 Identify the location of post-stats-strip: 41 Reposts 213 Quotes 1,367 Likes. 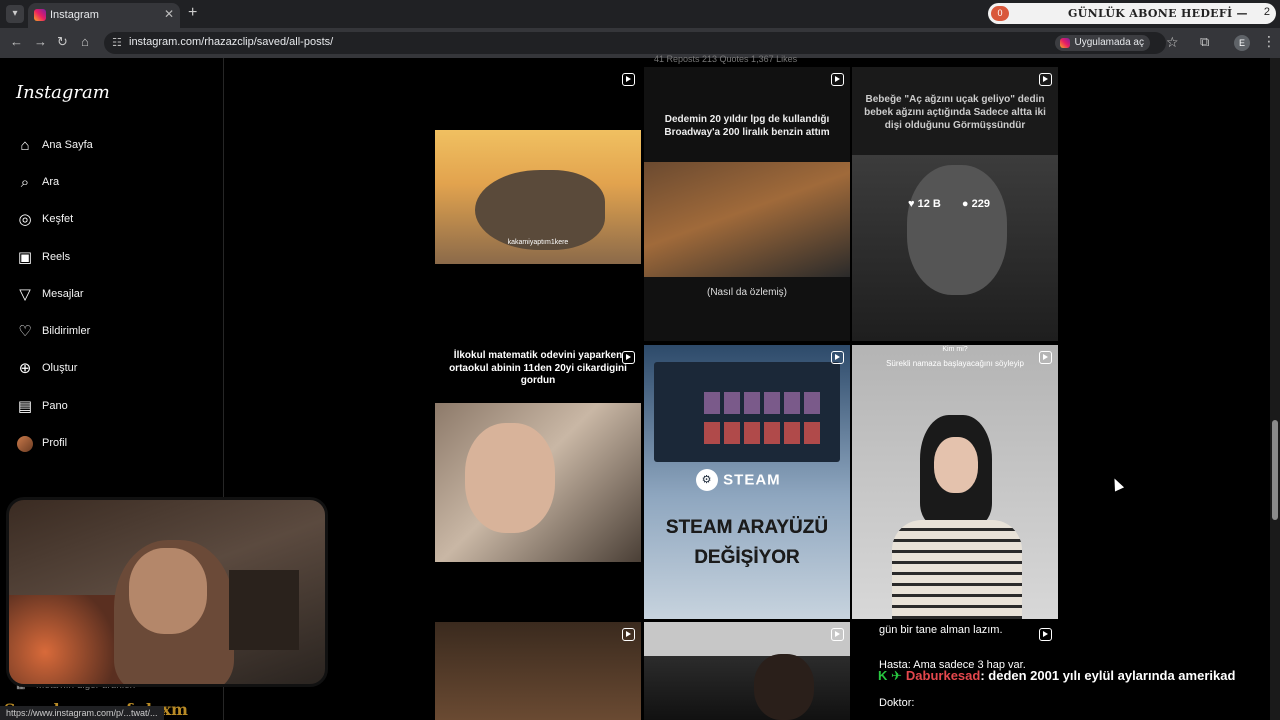
(726, 59).